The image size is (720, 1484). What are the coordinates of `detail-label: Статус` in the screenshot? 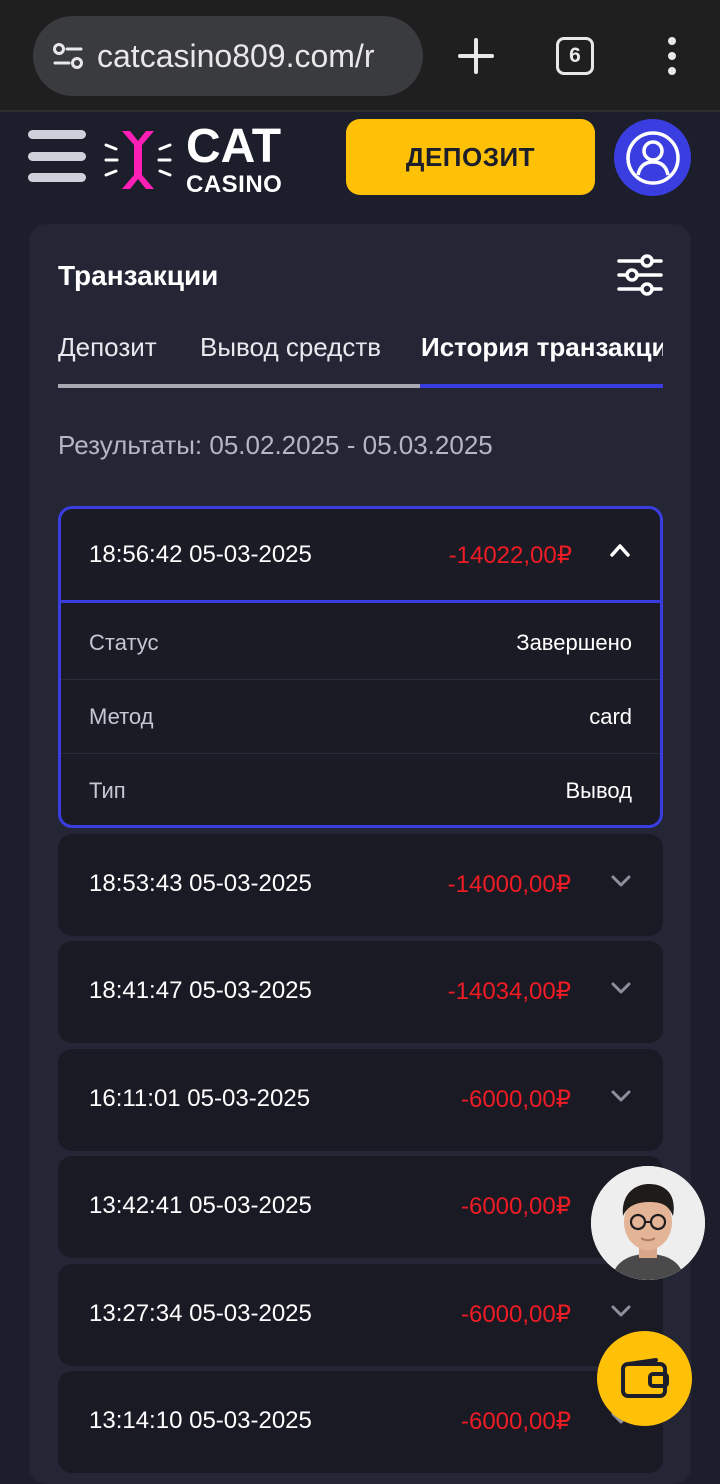 It's located at (124, 642).